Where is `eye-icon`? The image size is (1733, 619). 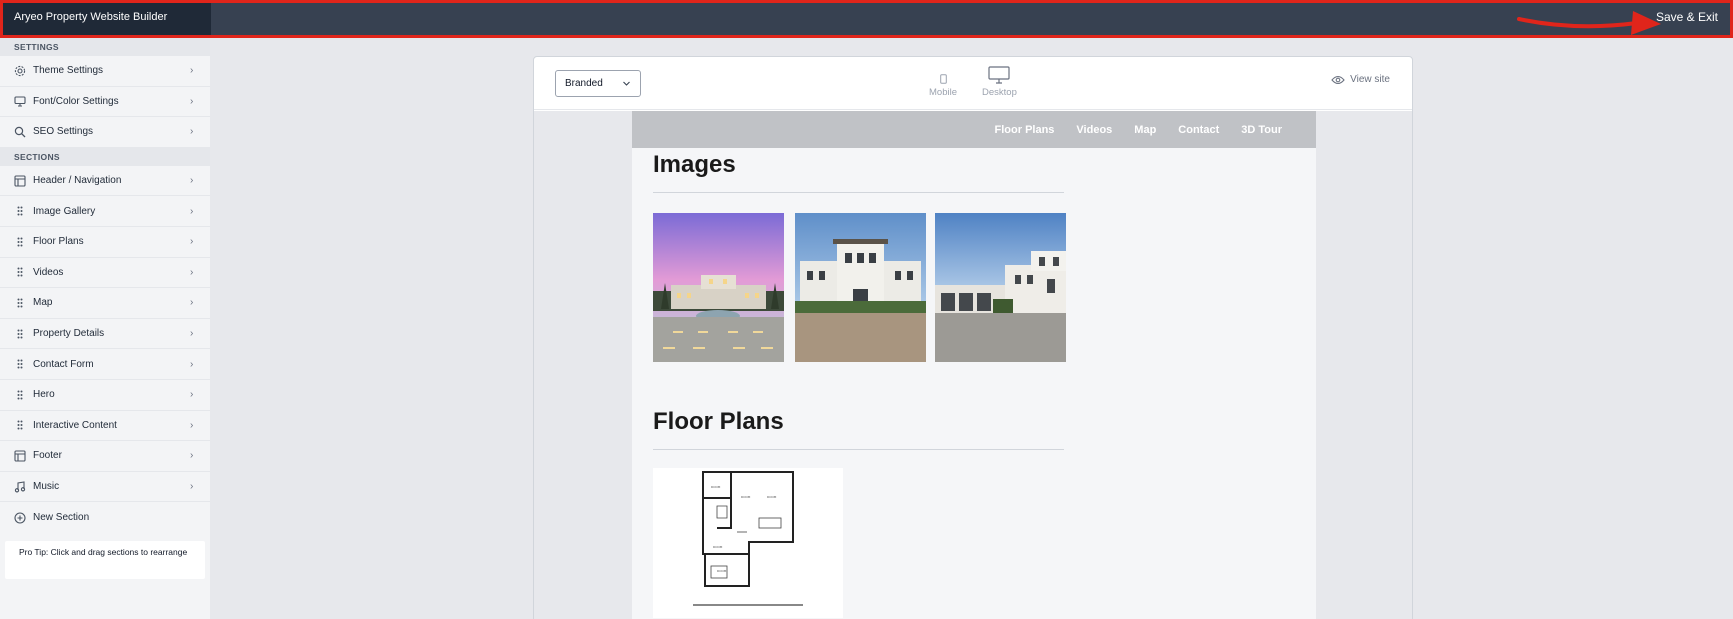 eye-icon is located at coordinates (1338, 79).